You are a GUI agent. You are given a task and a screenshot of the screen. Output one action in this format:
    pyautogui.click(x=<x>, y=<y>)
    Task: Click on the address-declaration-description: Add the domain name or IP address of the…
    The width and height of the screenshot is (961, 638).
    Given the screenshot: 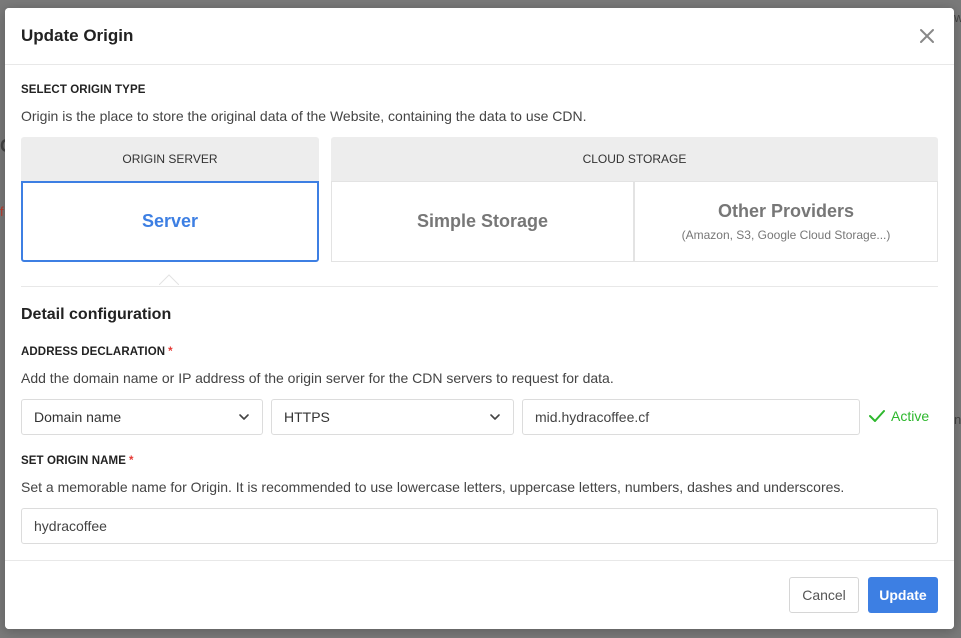 What is the action you would take?
    pyautogui.click(x=317, y=378)
    